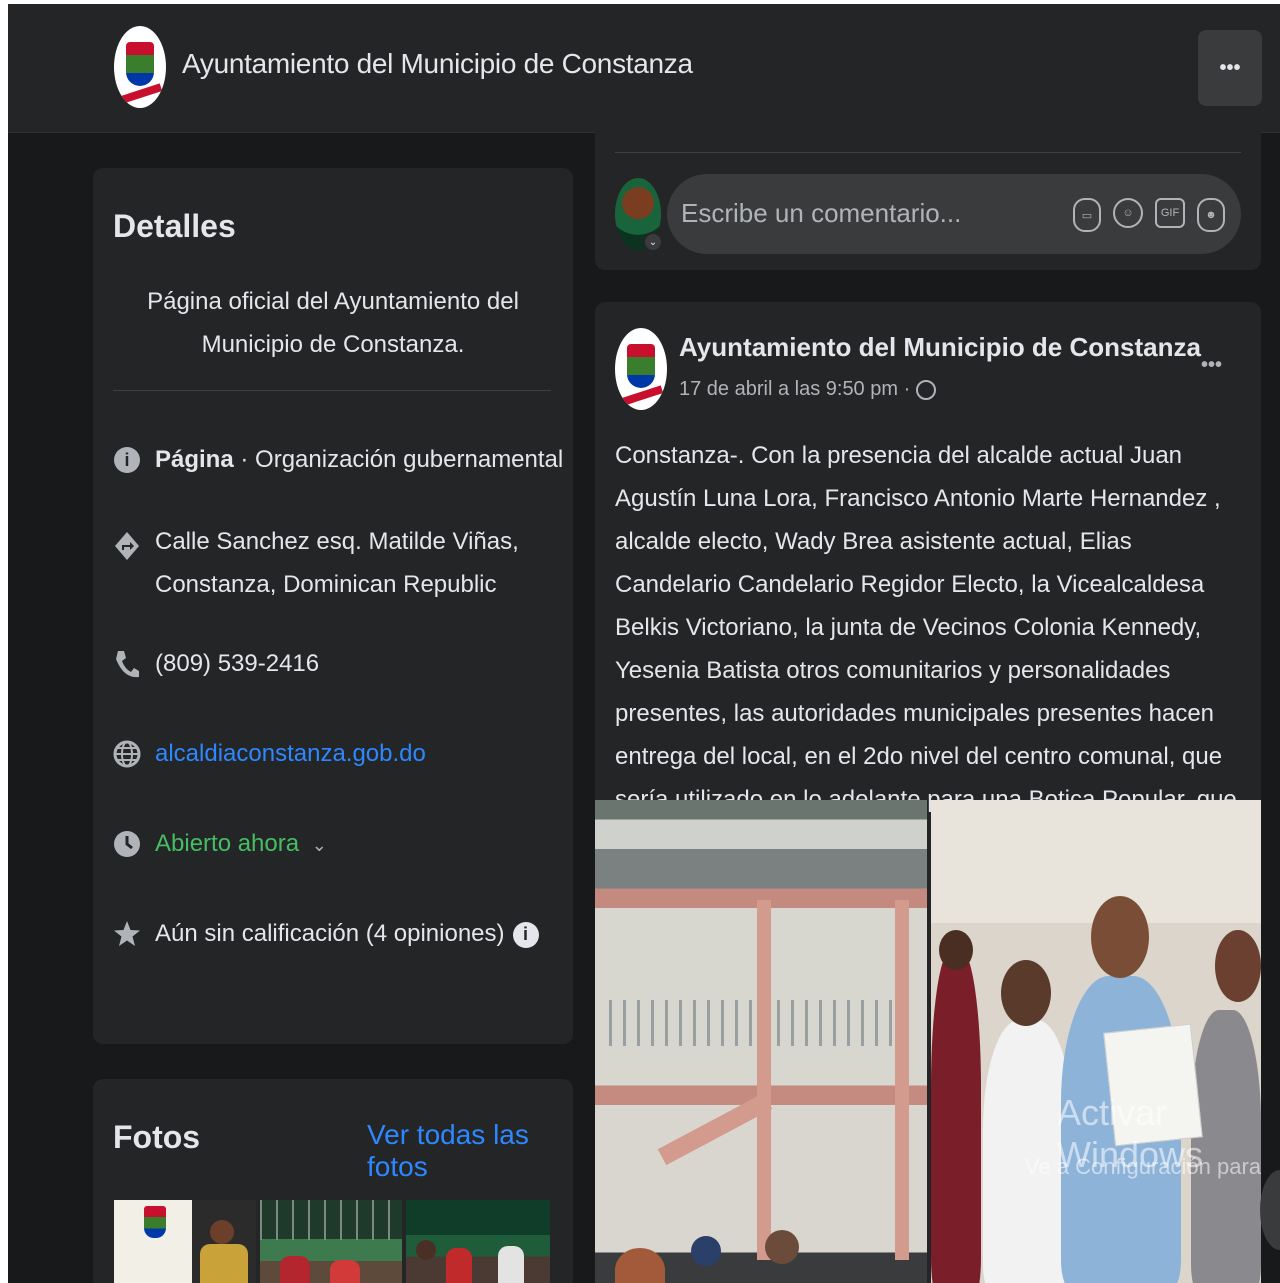  I want to click on sticker-icon: ▭, so click(1087, 215).